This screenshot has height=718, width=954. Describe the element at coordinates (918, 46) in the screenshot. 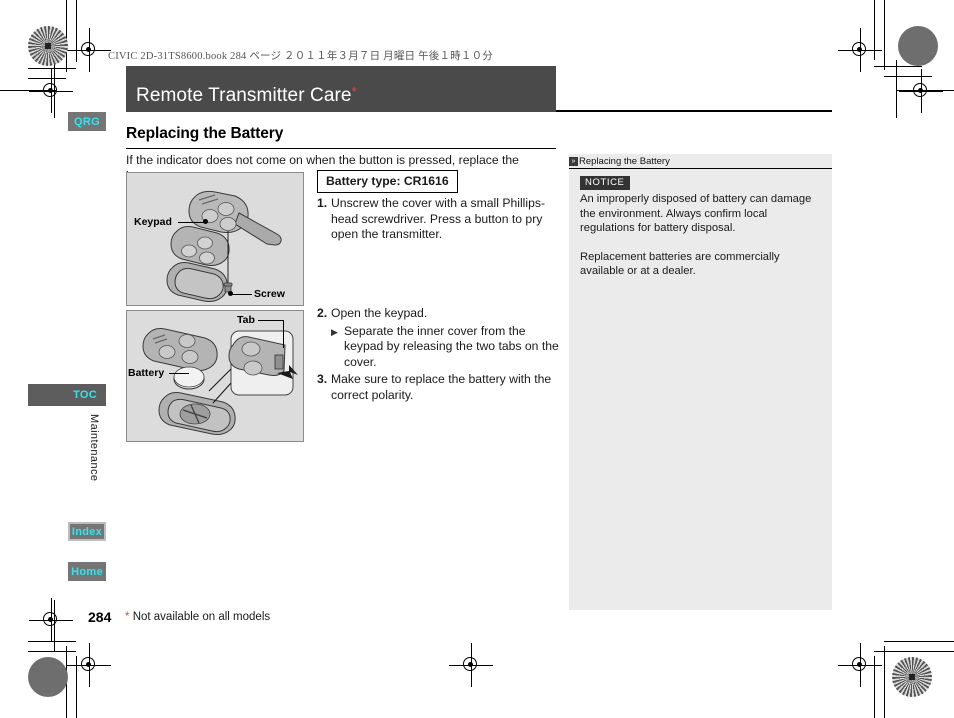

I see `solid-dot-mark-top-right` at that location.